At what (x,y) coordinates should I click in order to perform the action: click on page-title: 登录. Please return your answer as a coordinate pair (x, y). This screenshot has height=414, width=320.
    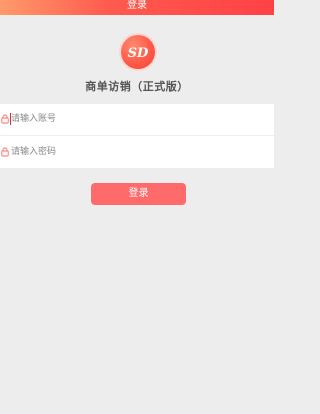
    Looking at the image, I should click on (137, 5).